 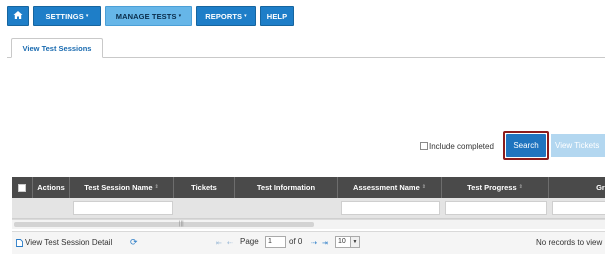 I want to click on include-completed-label: Include completed, so click(x=461, y=146).